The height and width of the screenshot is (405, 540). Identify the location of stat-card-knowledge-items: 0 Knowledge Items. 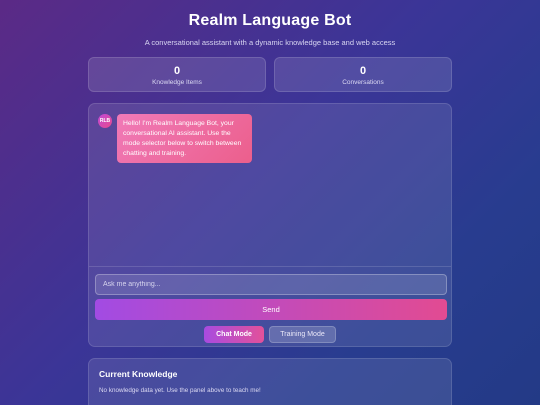
(177, 74).